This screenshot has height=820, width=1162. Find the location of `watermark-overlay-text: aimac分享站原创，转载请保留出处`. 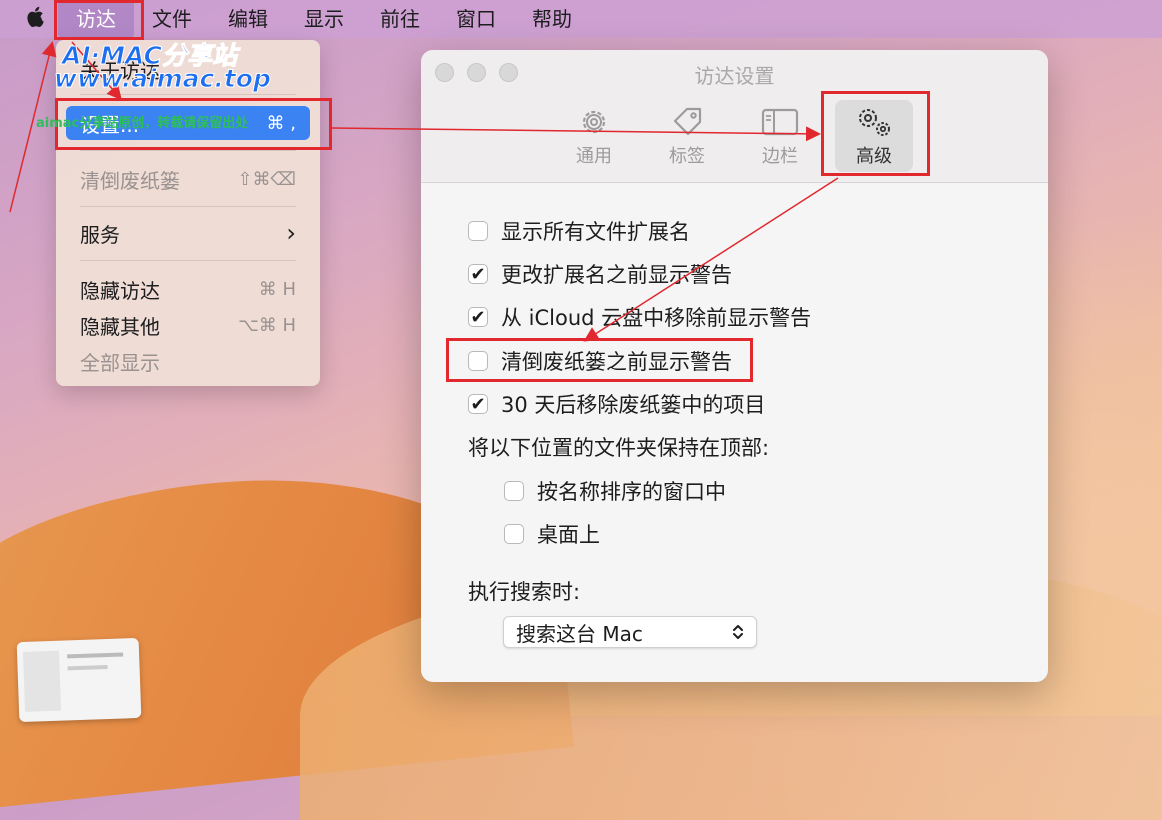

watermark-overlay-text: aimac分享站原创，转载请保留出处 is located at coordinates (142, 123).